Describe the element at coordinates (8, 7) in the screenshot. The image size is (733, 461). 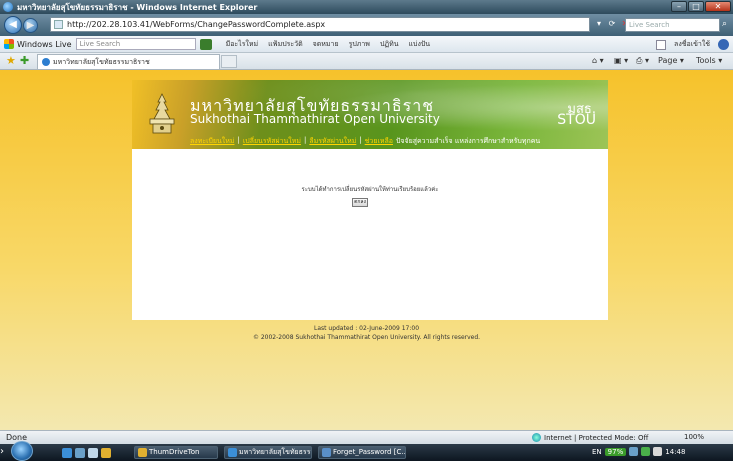
I see `ie-logo-icon` at that location.